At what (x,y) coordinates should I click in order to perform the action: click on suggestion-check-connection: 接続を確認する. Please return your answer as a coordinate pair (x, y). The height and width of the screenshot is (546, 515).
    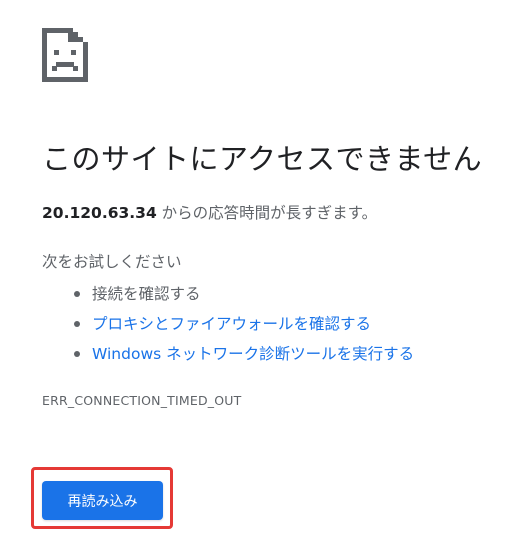
    Looking at the image, I should click on (146, 294).